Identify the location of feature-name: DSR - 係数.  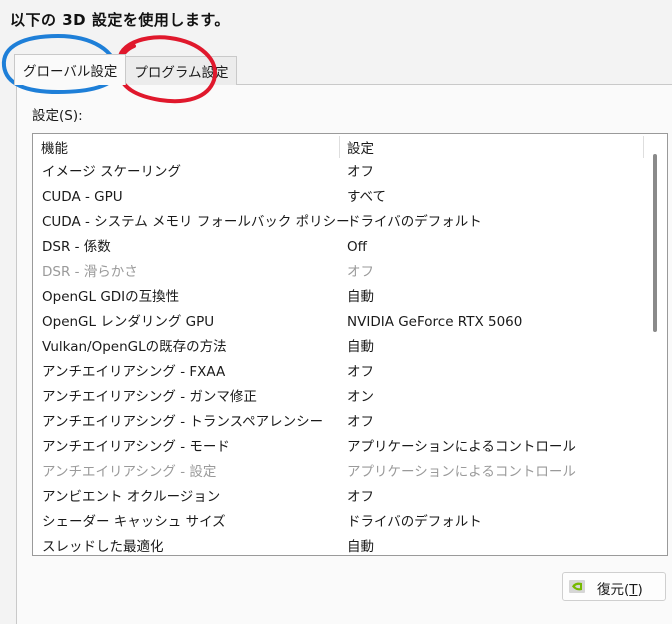
(76, 247).